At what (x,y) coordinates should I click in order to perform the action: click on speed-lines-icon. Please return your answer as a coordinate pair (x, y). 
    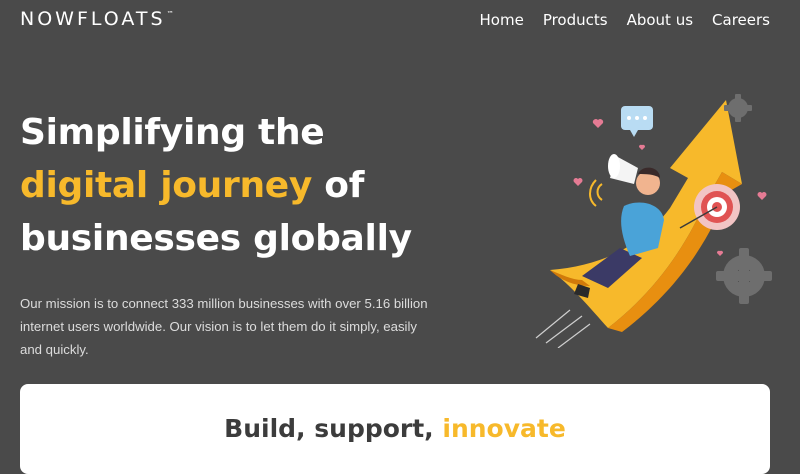
    Looking at the image, I should click on (563, 329).